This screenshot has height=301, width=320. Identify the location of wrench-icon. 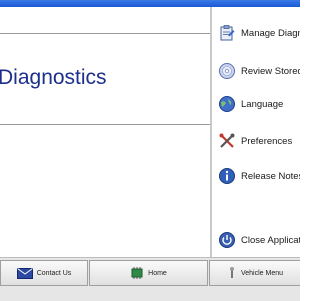
(231, 272).